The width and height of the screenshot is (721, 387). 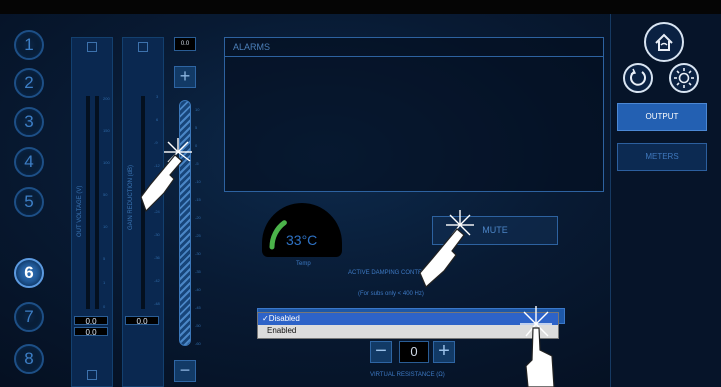 I want to click on out-voltage-checkbox, so click(x=92, y=47).